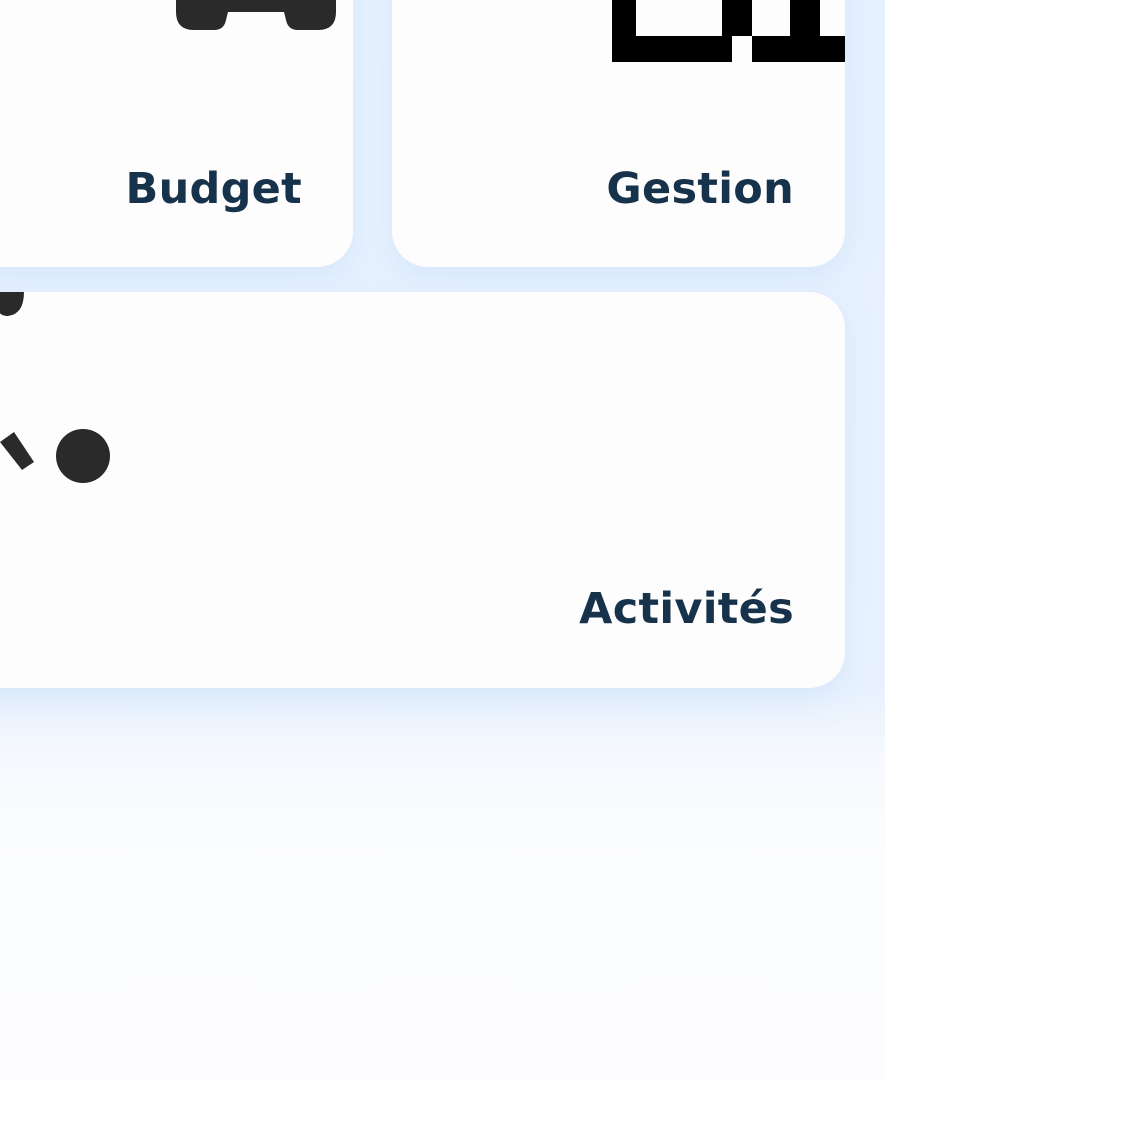  What do you see at coordinates (213, 189) in the screenshot?
I see `tile-budget-label: Budget` at bounding box center [213, 189].